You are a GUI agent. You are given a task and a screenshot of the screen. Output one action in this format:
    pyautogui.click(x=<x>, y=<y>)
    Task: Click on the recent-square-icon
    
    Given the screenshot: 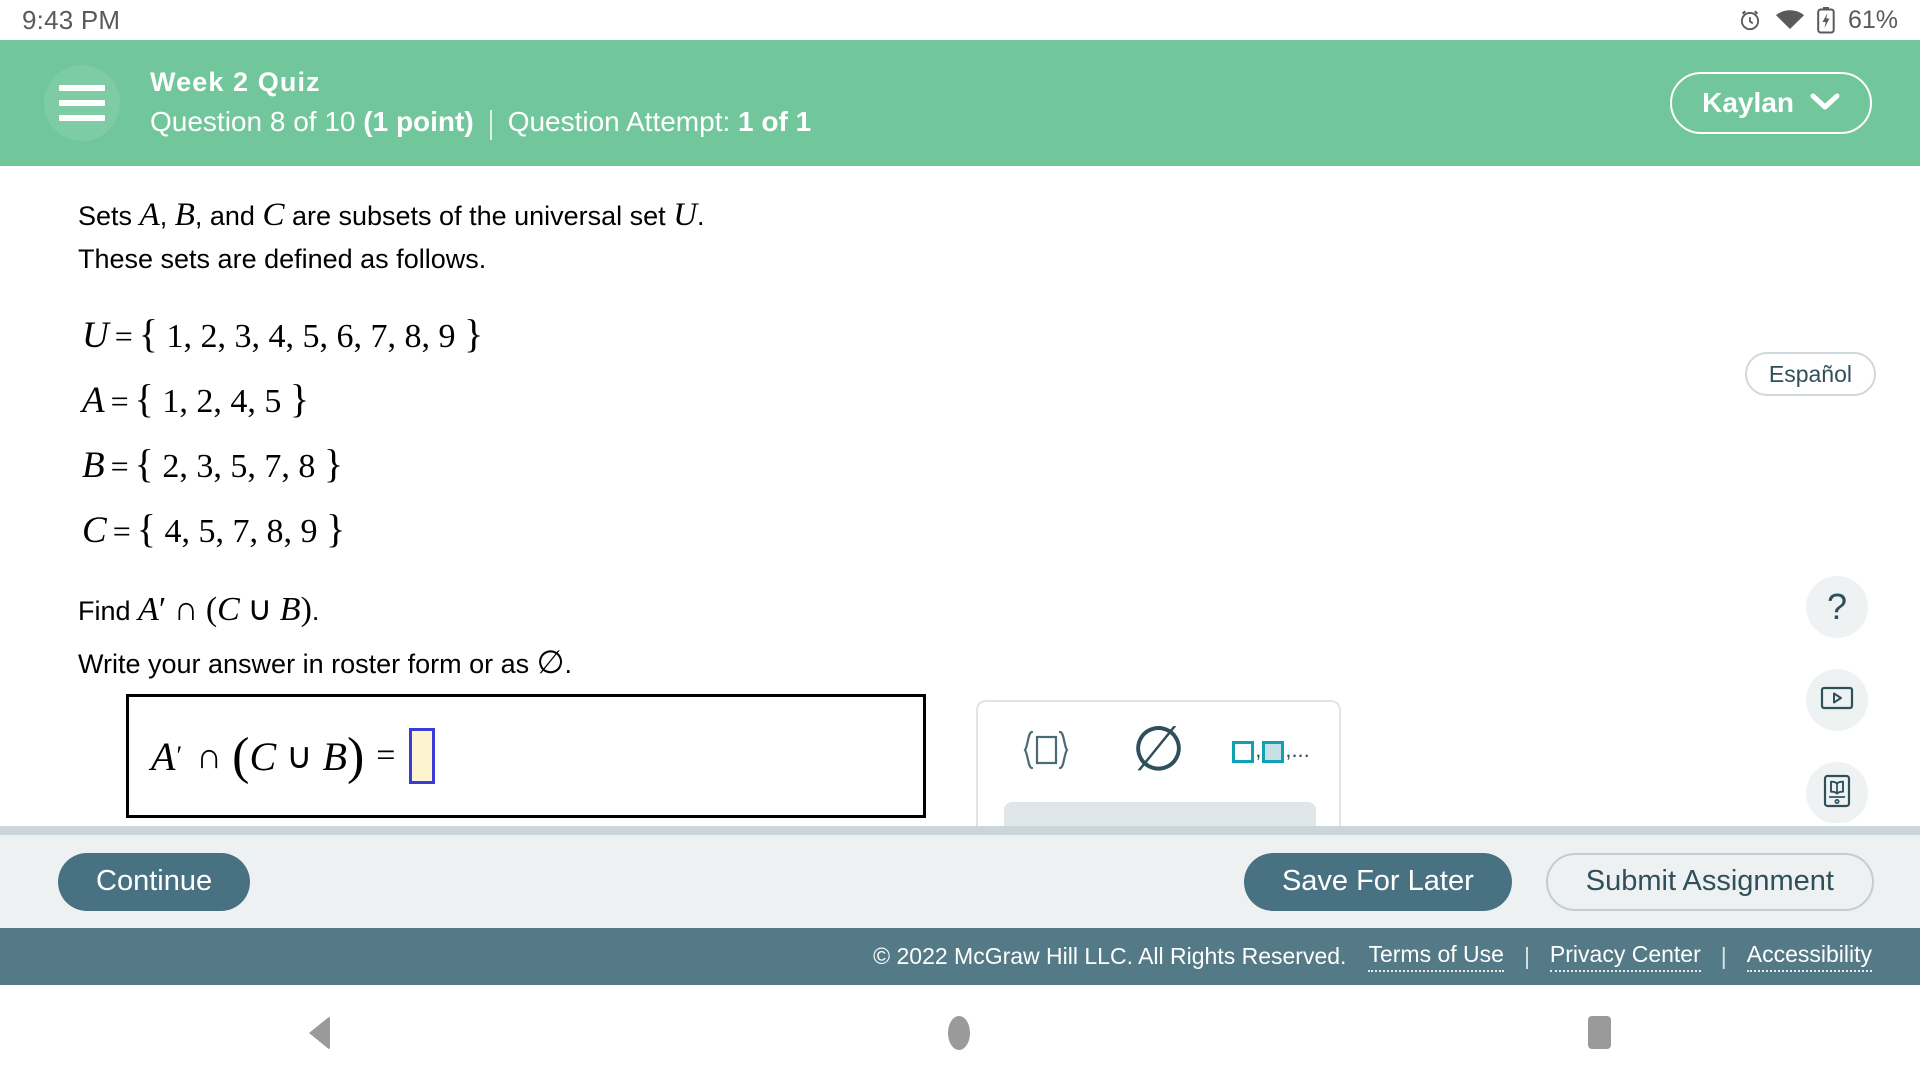 What is the action you would take?
    pyautogui.click(x=1599, y=1032)
    